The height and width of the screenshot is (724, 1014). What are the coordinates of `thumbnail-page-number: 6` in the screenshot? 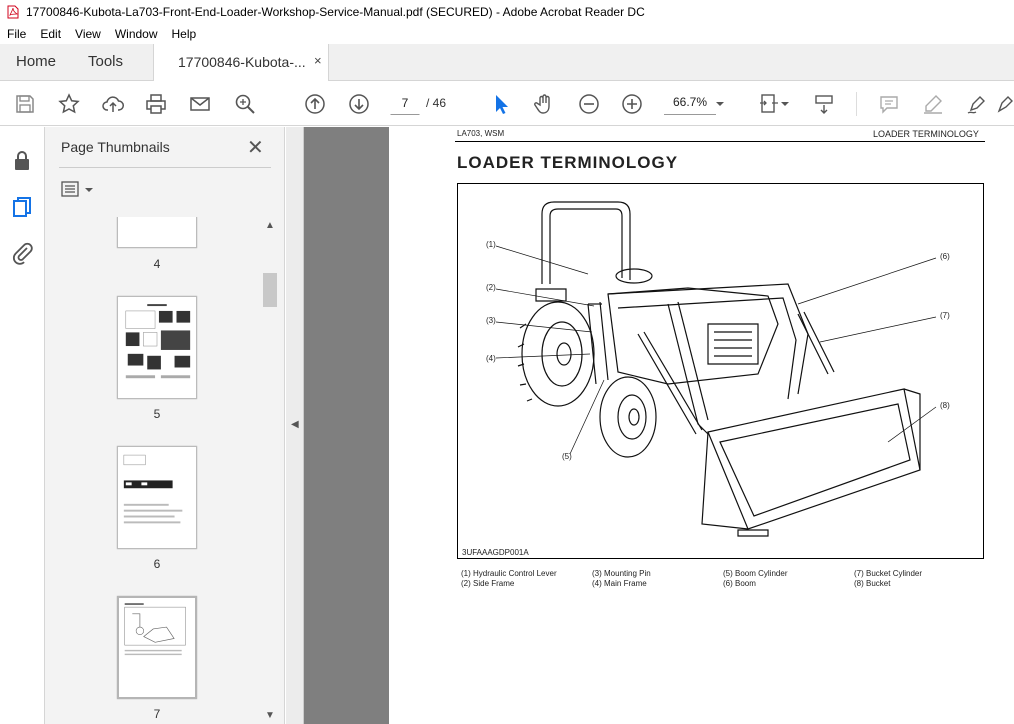 It's located at (157, 564).